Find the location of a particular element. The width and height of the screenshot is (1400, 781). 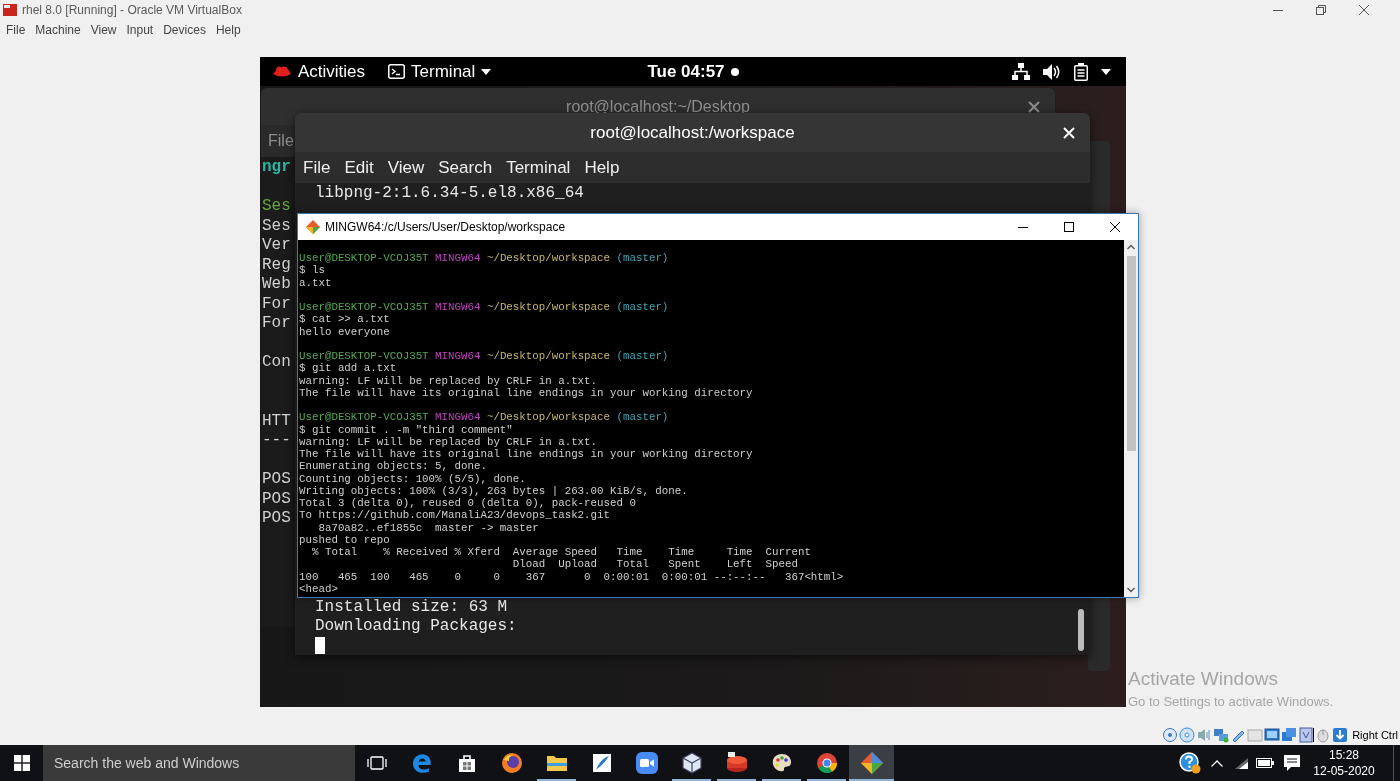

window-title: root@localhost:/workspace is located at coordinates (692, 132).